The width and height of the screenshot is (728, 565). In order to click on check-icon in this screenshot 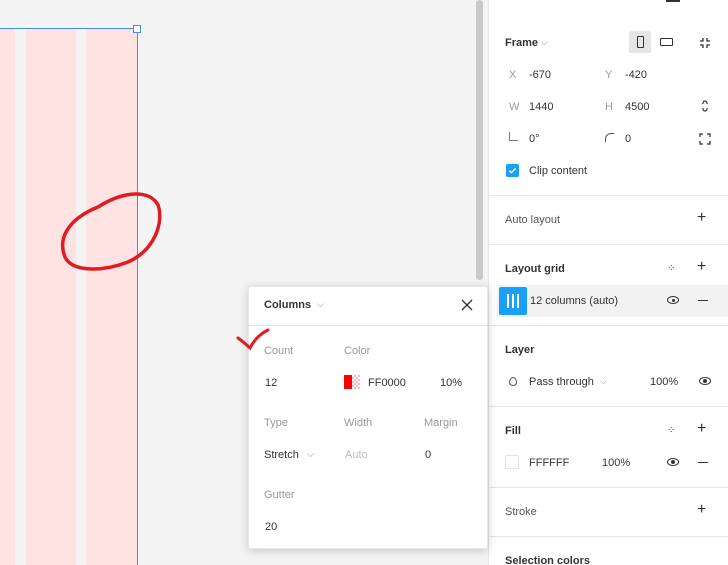, I will do `click(512, 170)`.